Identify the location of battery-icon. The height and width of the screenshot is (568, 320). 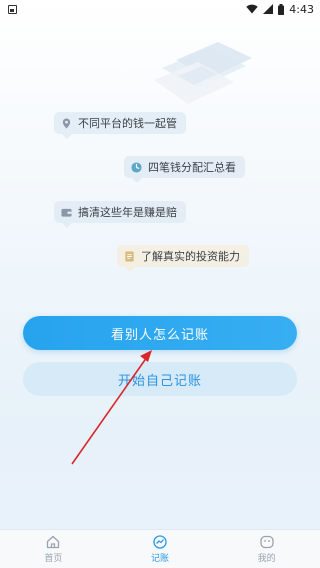
(281, 9).